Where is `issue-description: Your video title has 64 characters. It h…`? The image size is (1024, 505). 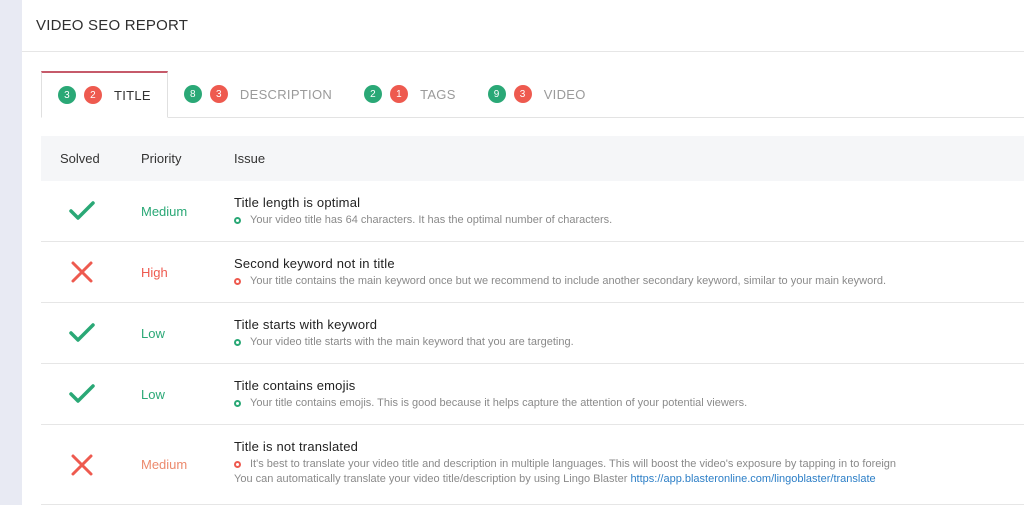 issue-description: Your video title has 64 characters. It h… is located at coordinates (629, 220).